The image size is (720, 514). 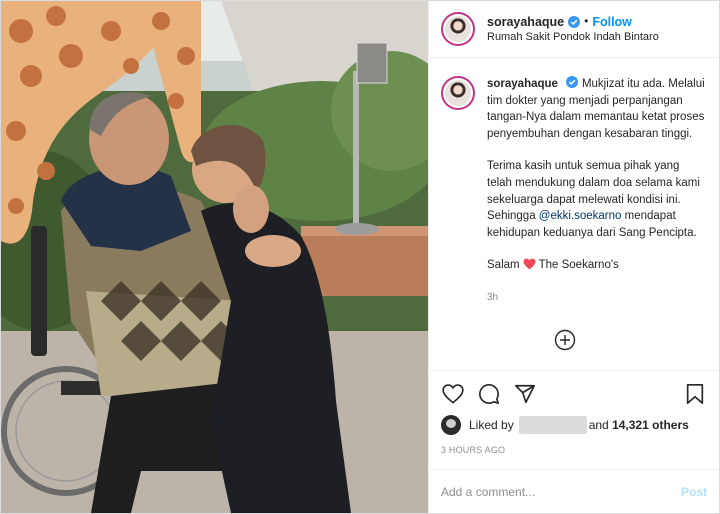 What do you see at coordinates (503, 265) in the screenshot?
I see `closing-salam: Salam` at bounding box center [503, 265].